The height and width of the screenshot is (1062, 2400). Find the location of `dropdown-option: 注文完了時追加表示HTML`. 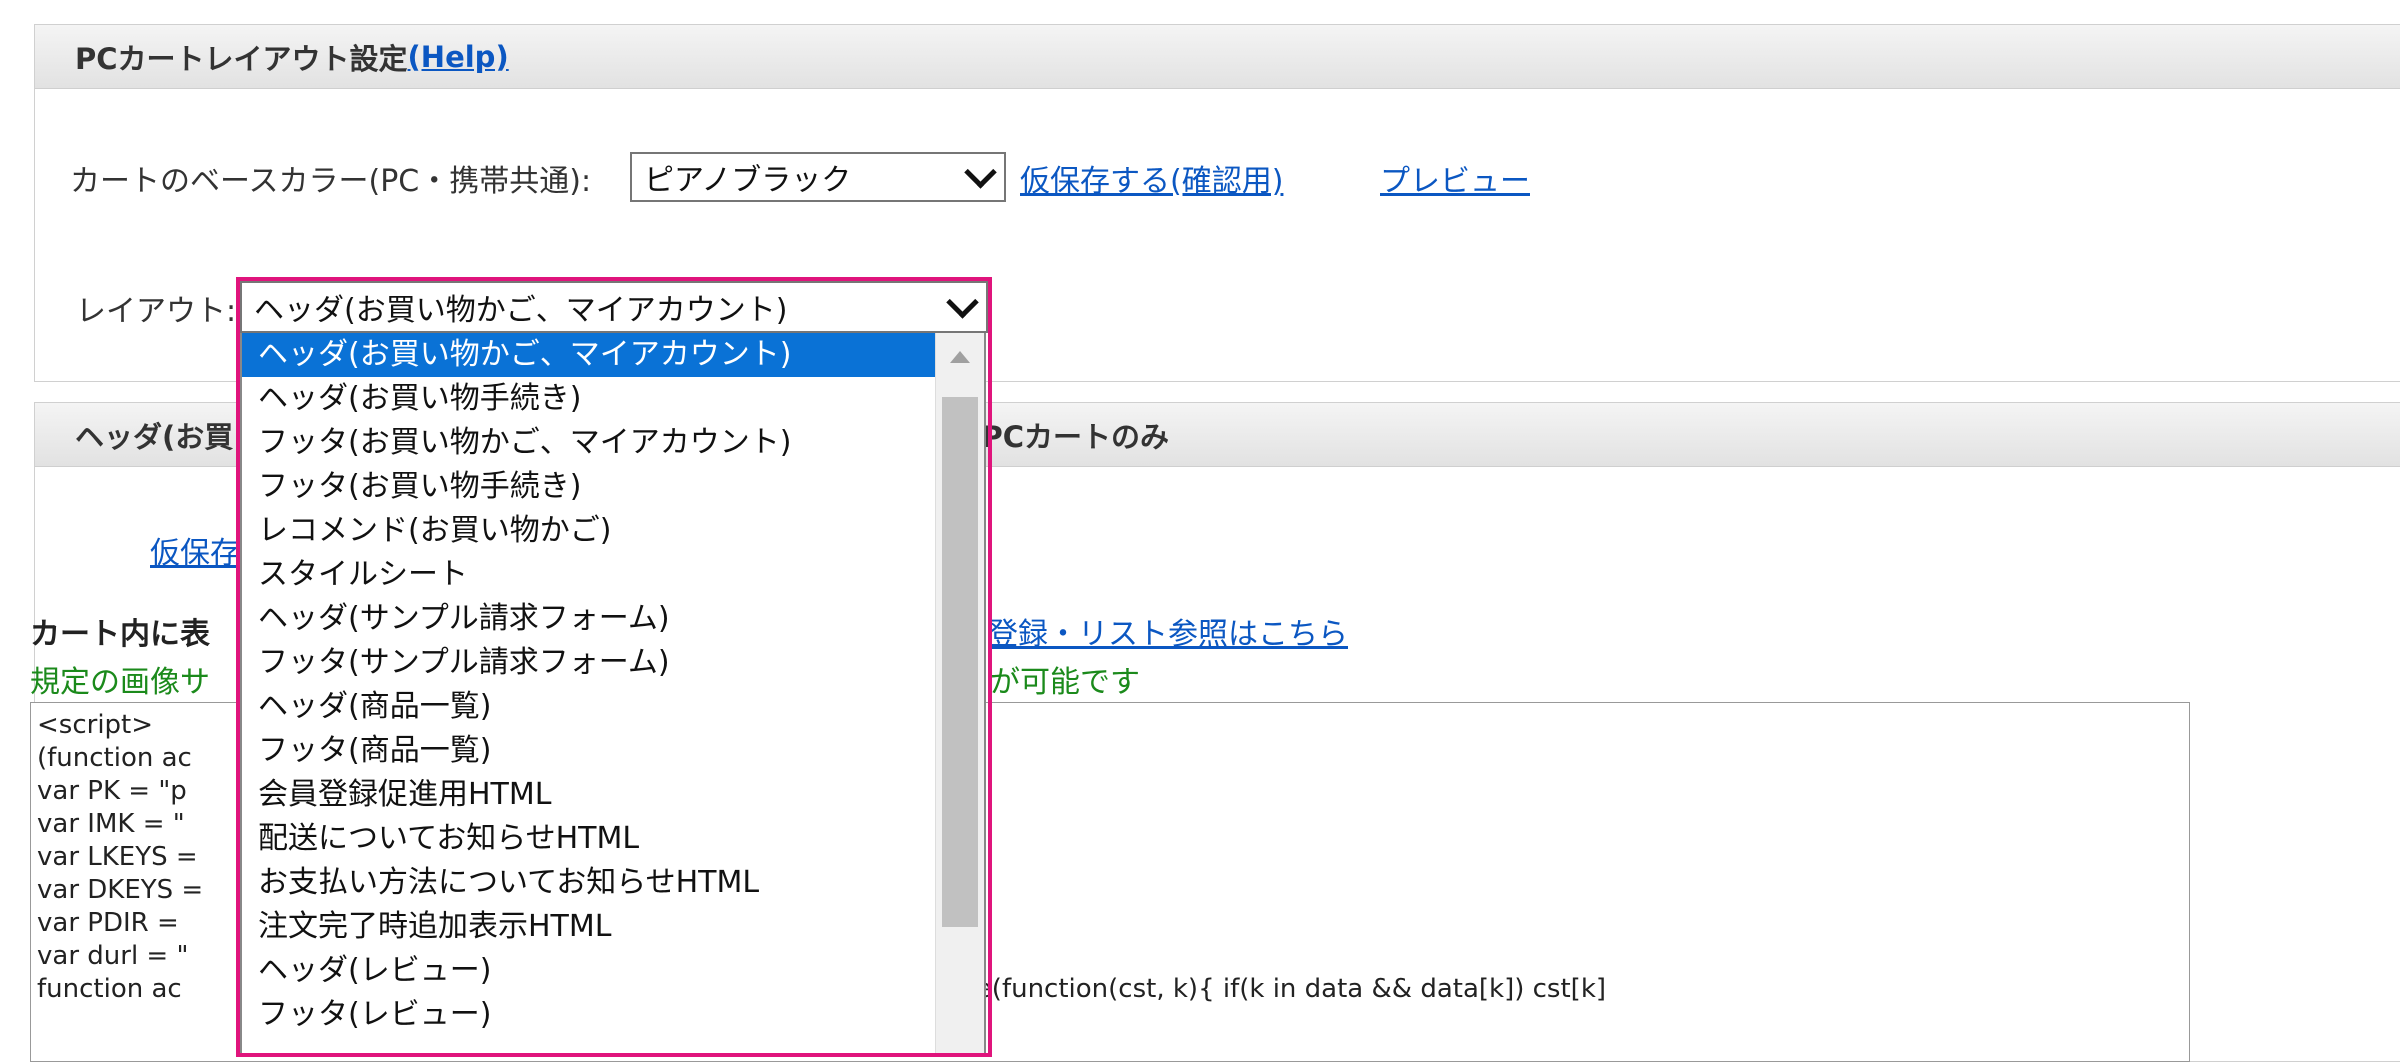

dropdown-option: 注文完了時追加表示HTML is located at coordinates (589, 927).